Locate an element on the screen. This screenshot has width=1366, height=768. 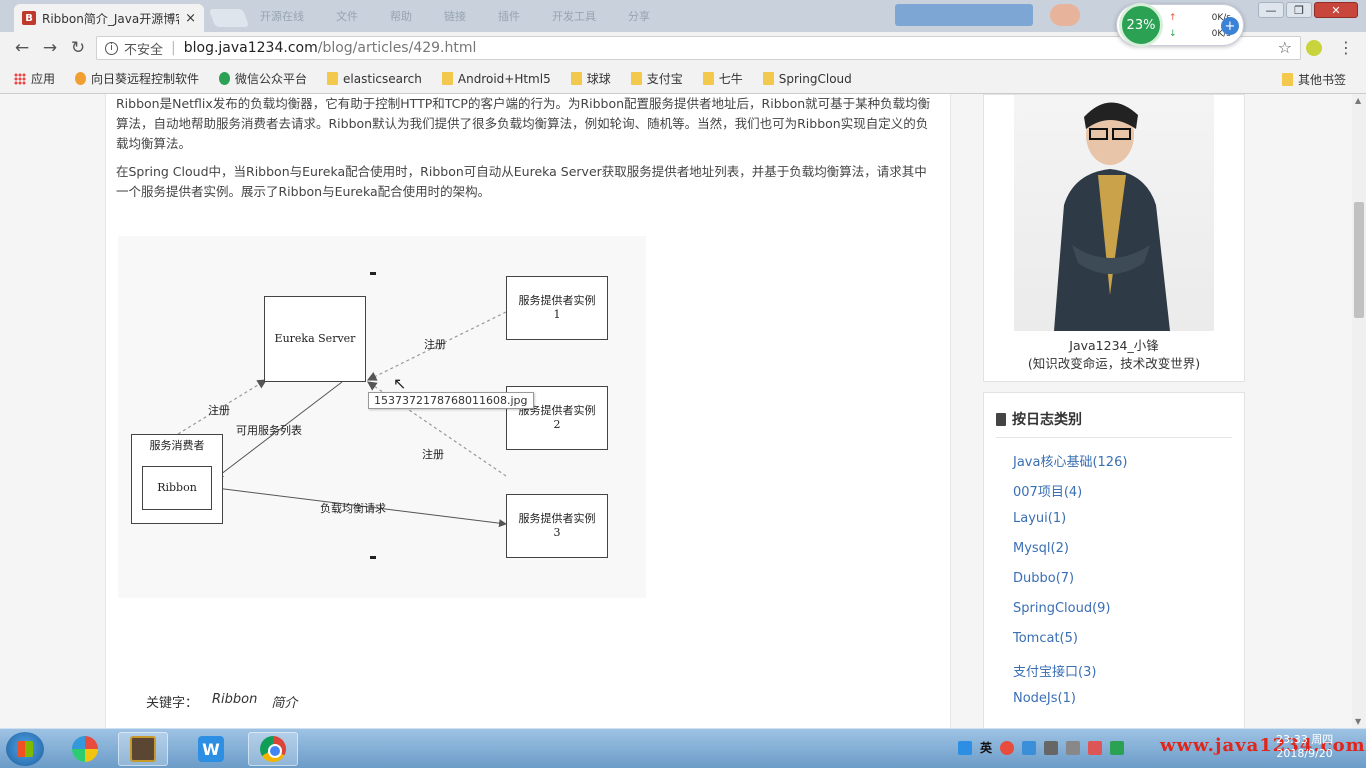
start-button is located at coordinates (25, 749).